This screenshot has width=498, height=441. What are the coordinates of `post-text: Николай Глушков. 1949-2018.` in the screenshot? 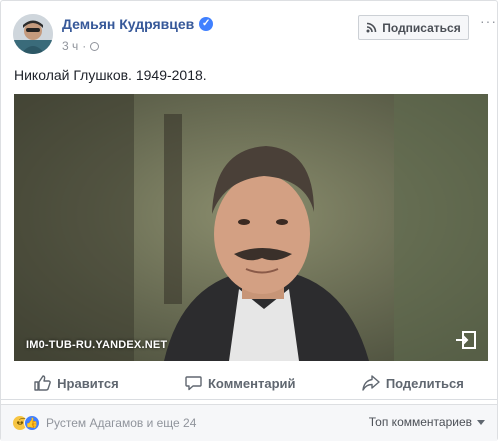 It's located at (110, 75).